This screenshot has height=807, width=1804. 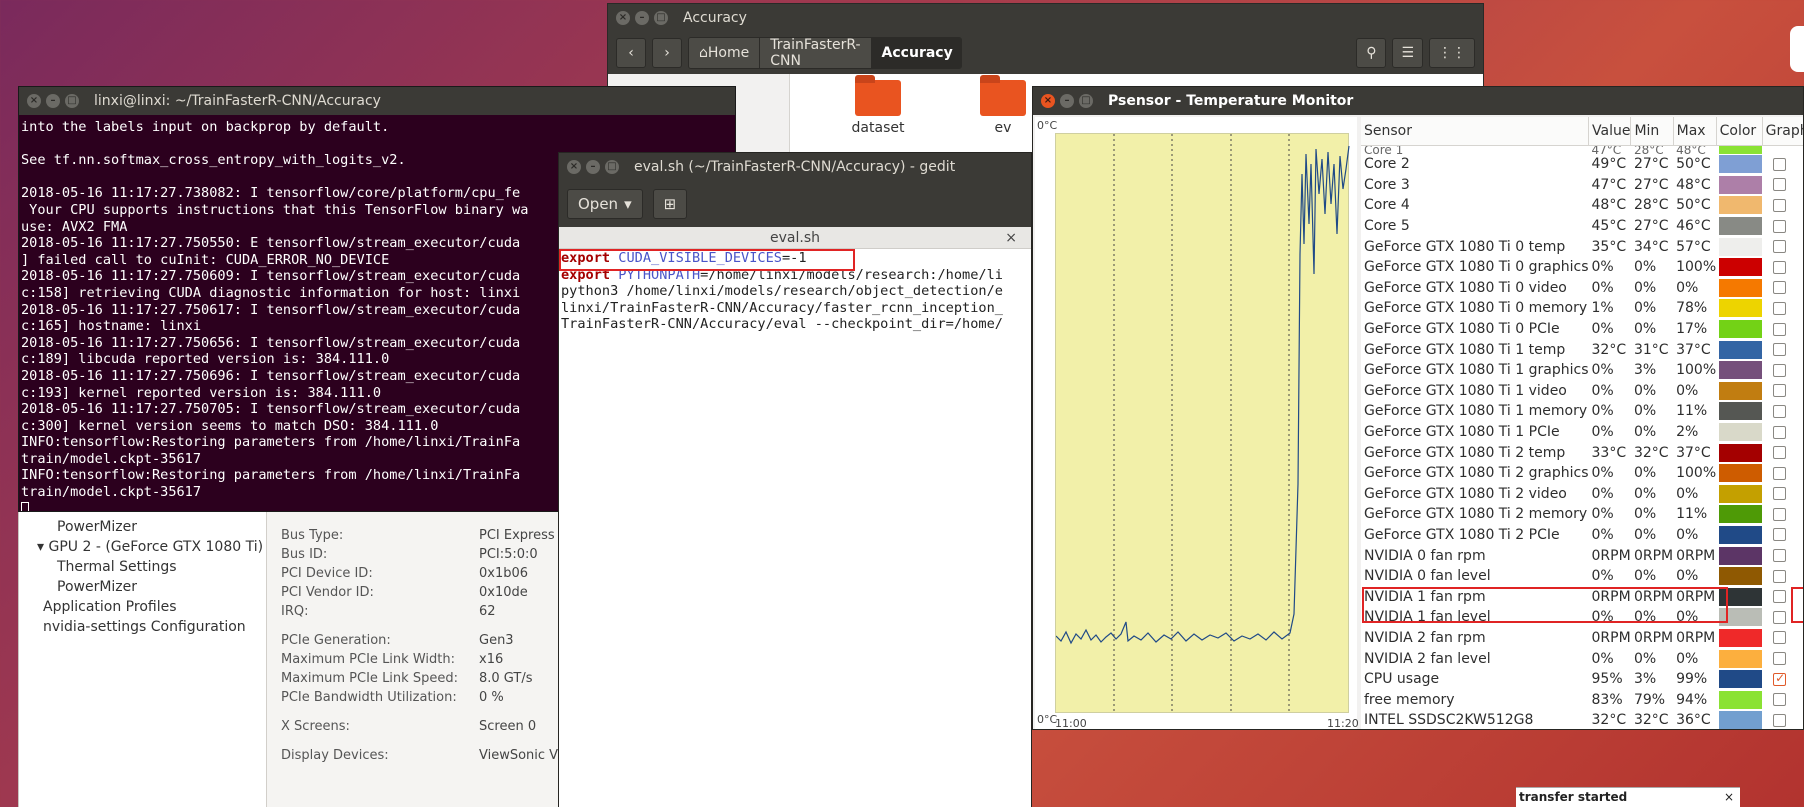 What do you see at coordinates (1582, 267) in the screenshot?
I see `table-row: GeForce GTX 1080 Ti 0 graphics 0% 0% 100%` at bounding box center [1582, 267].